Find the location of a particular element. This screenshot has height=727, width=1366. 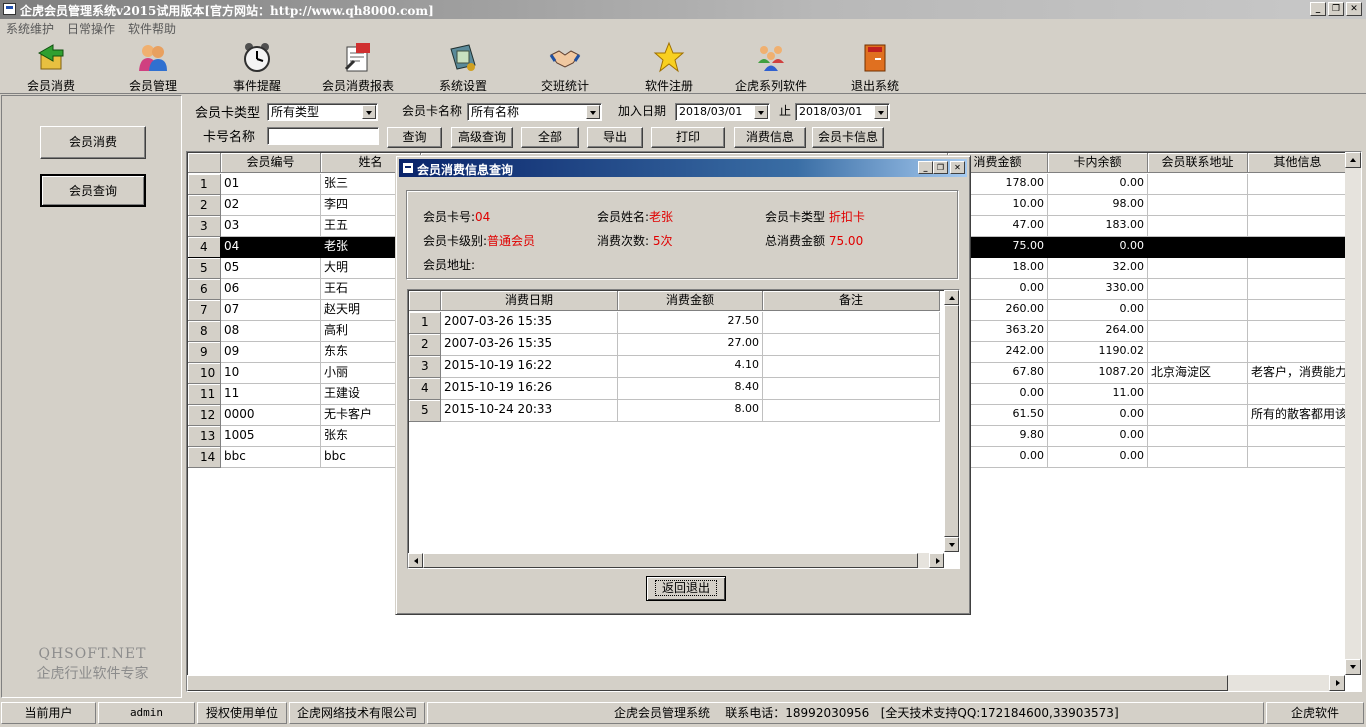

cell-balance: 98.00 is located at coordinates (1098, 205).